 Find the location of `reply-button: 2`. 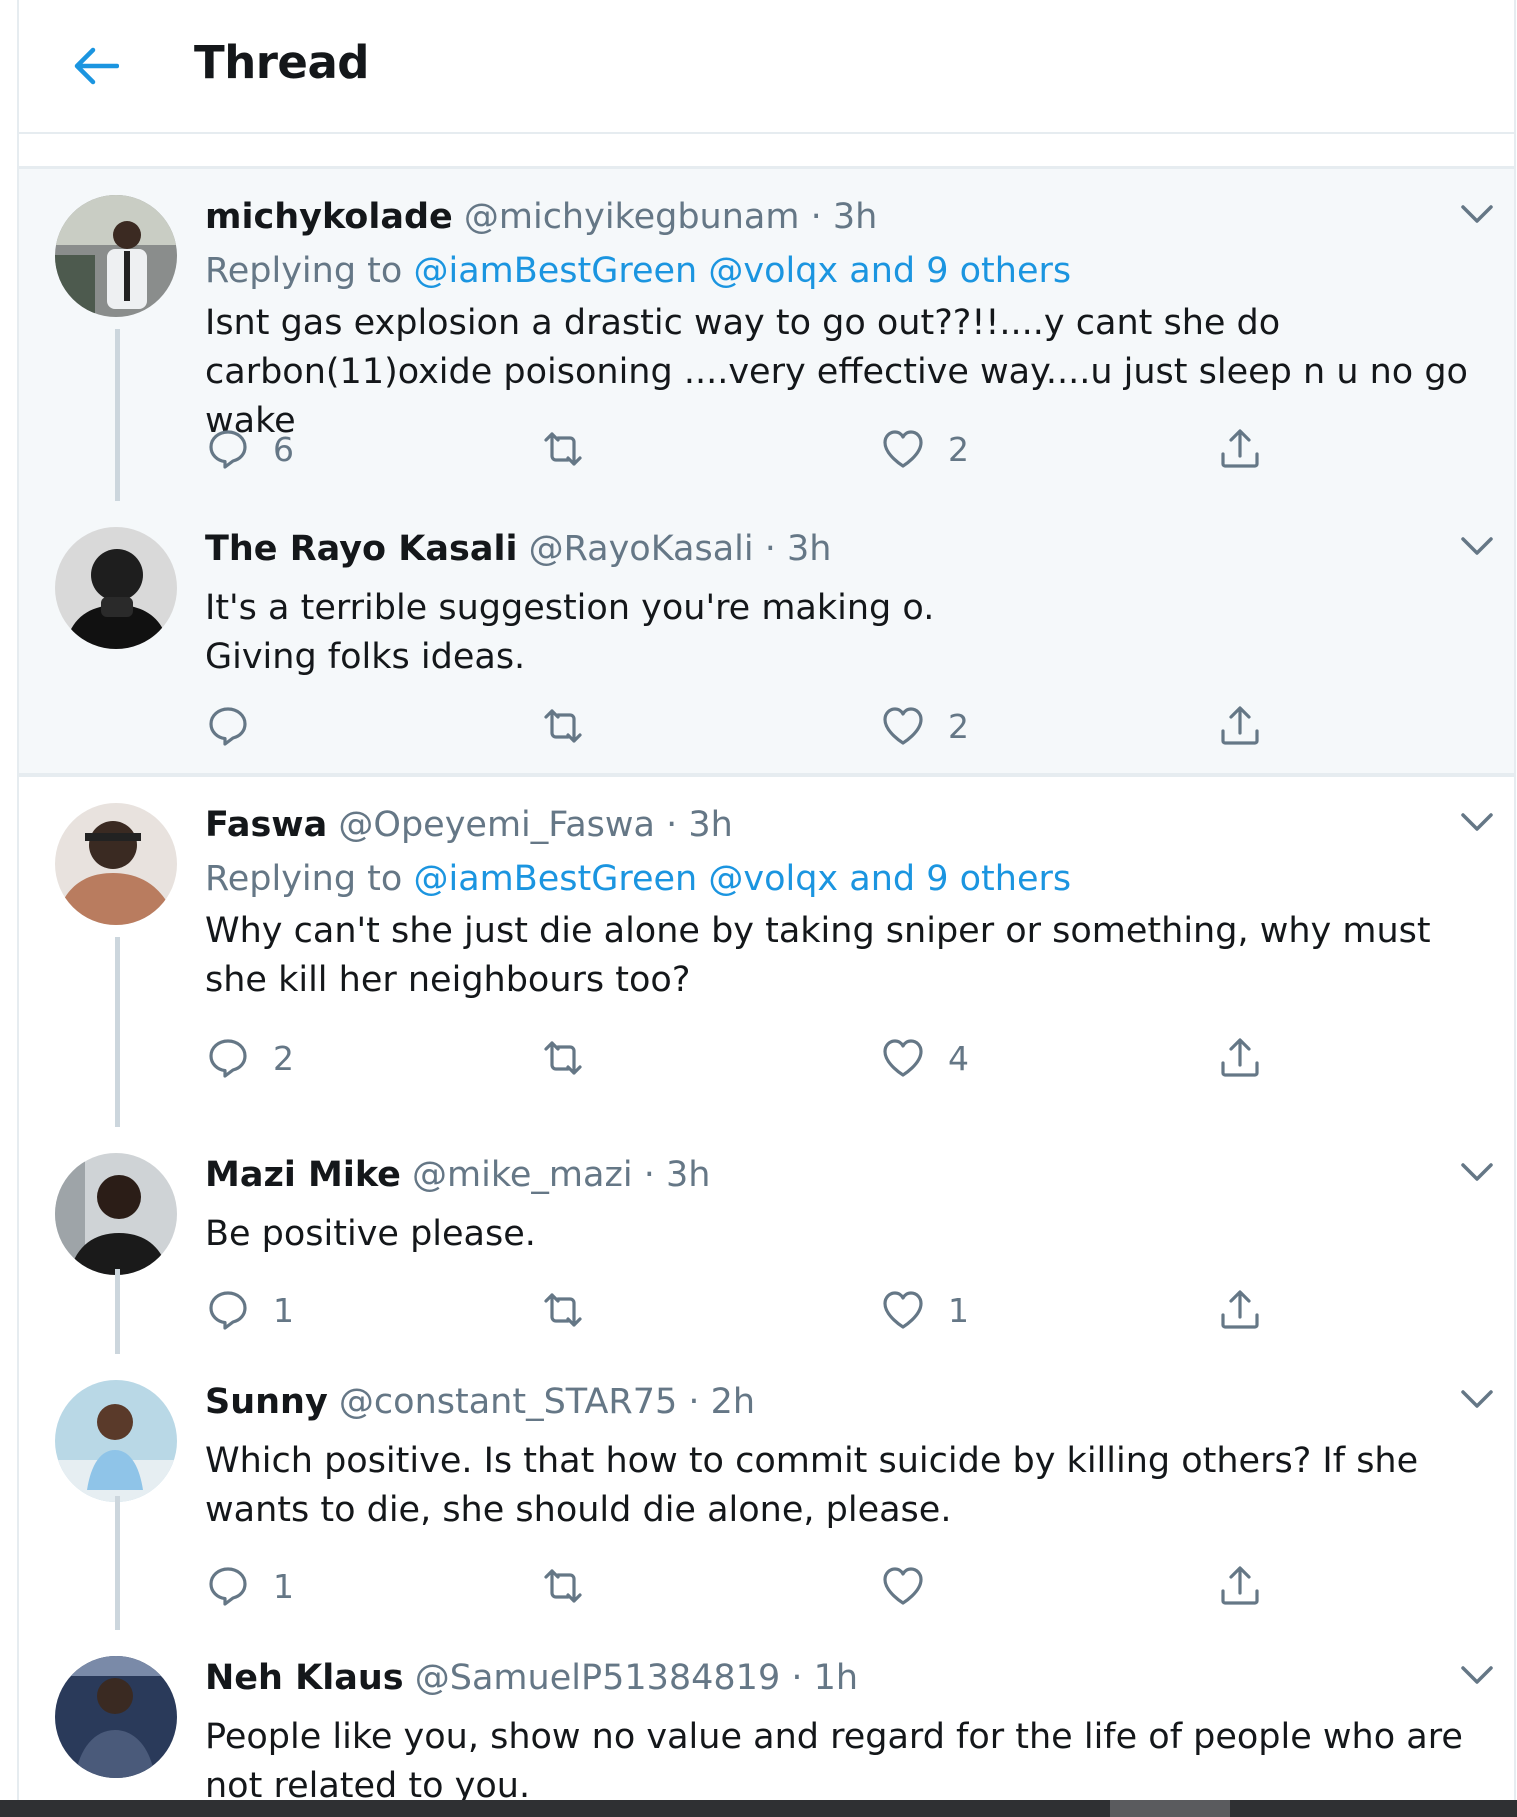

reply-button: 2 is located at coordinates (249, 1058).